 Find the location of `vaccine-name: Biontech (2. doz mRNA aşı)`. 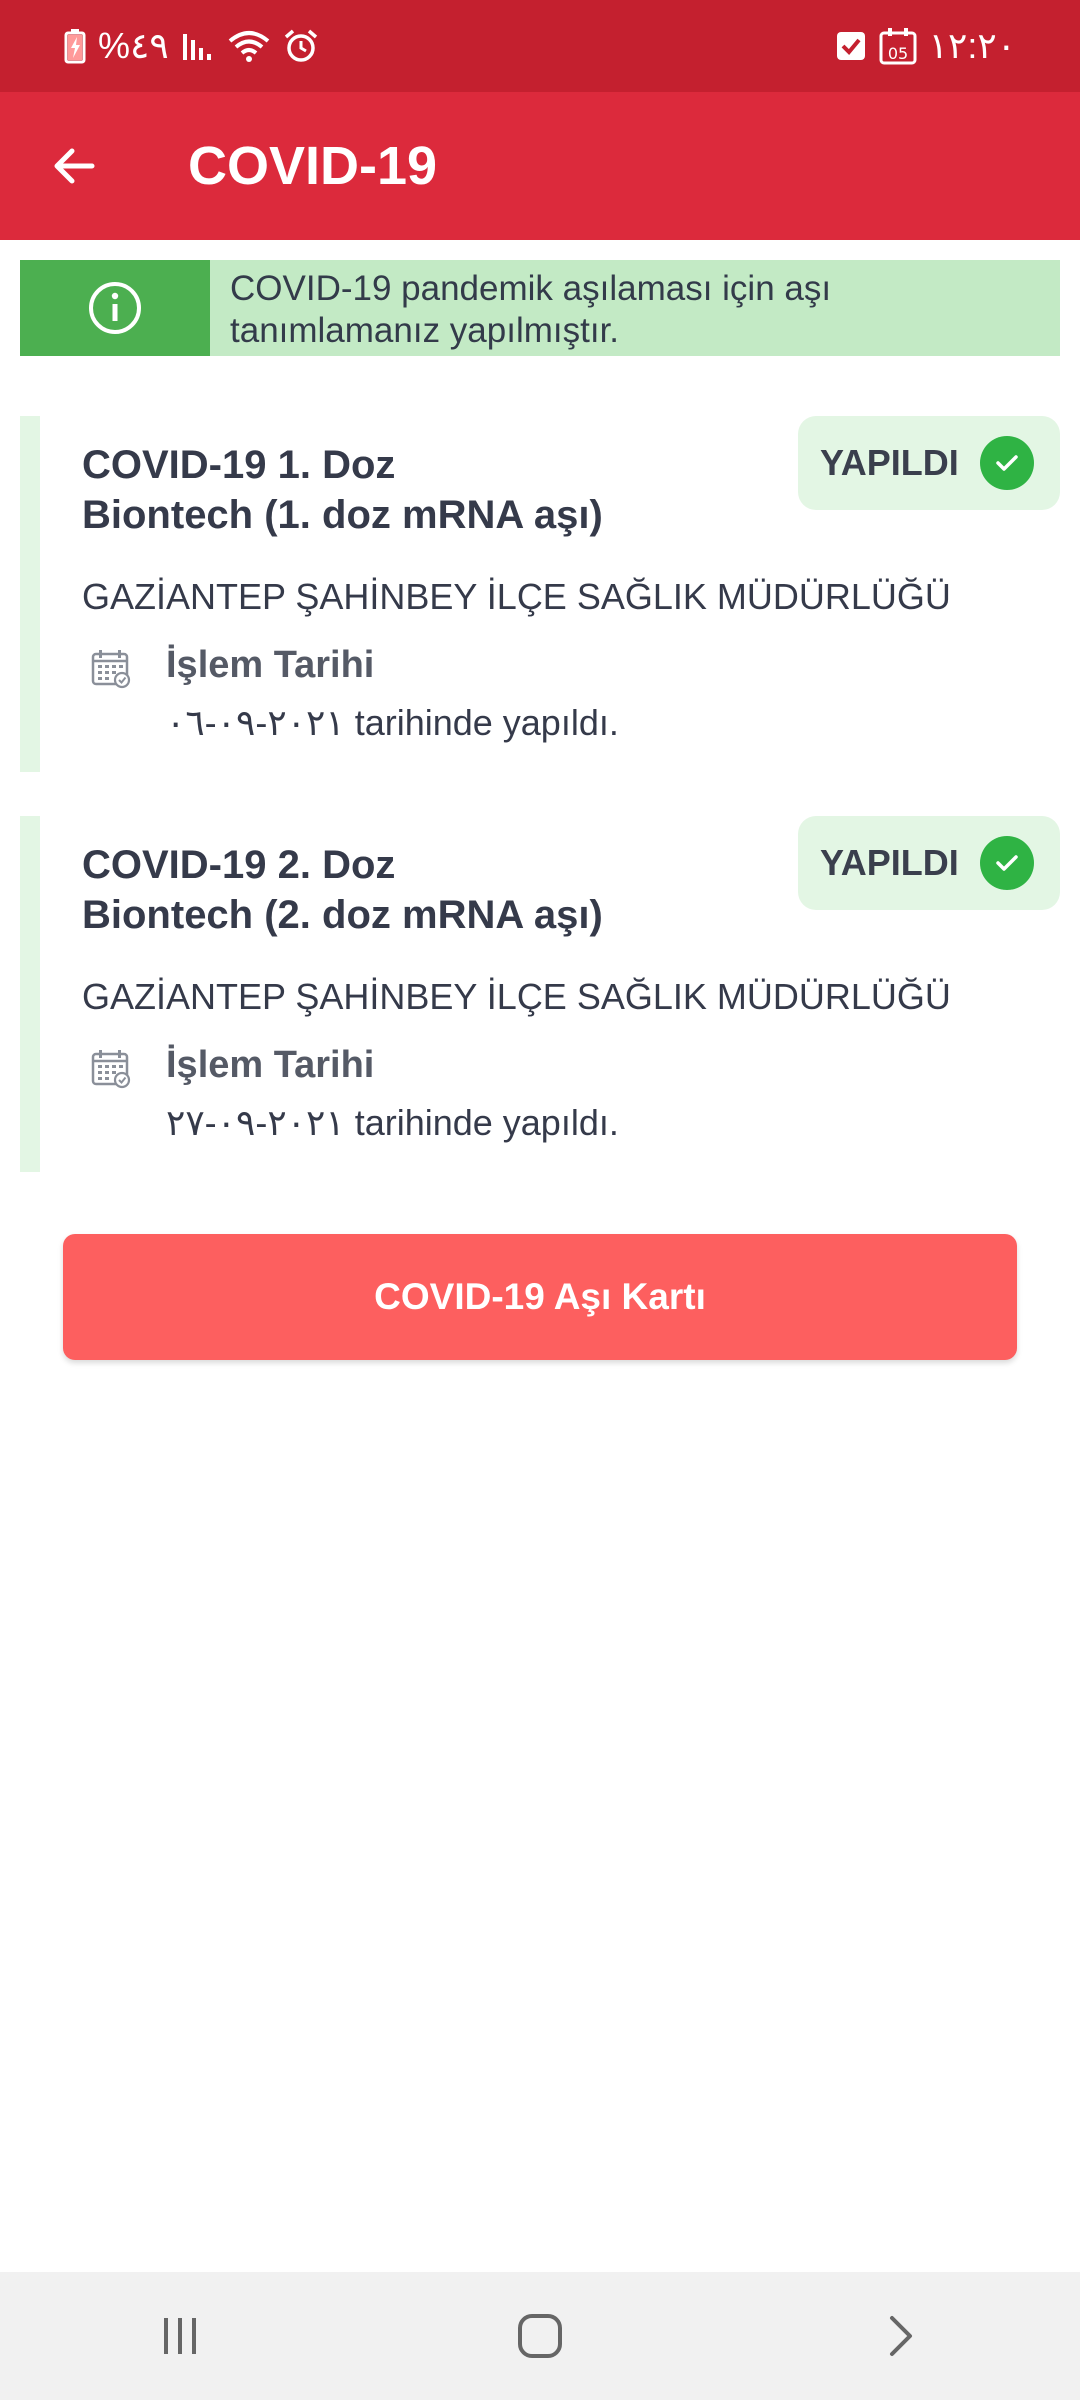

vaccine-name: Biontech (2. doz mRNA aşı) is located at coordinates (342, 915).